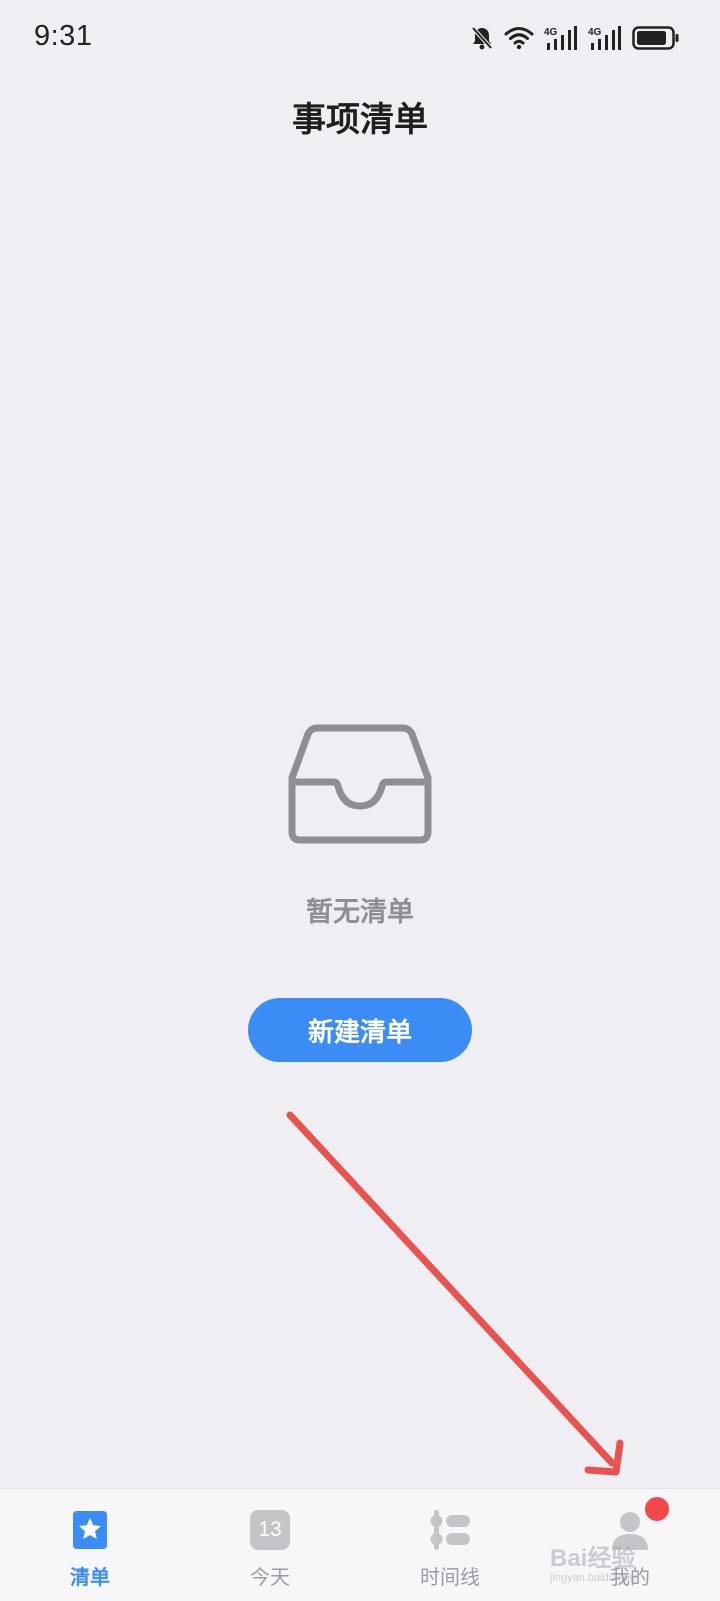 The width and height of the screenshot is (720, 1601). Describe the element at coordinates (450, 1577) in the screenshot. I see `tab-label: 时间线` at that location.